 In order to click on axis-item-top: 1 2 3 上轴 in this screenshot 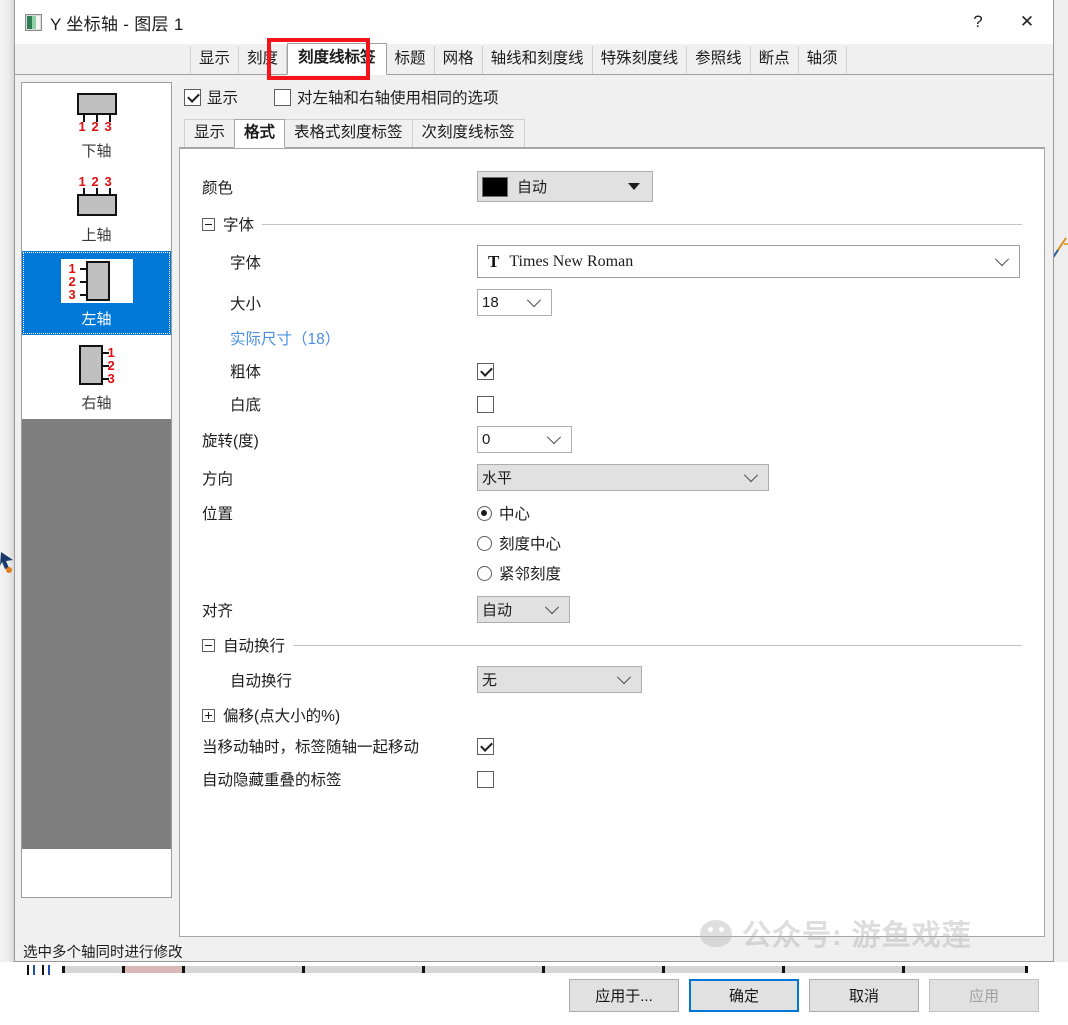, I will do `click(96, 209)`.